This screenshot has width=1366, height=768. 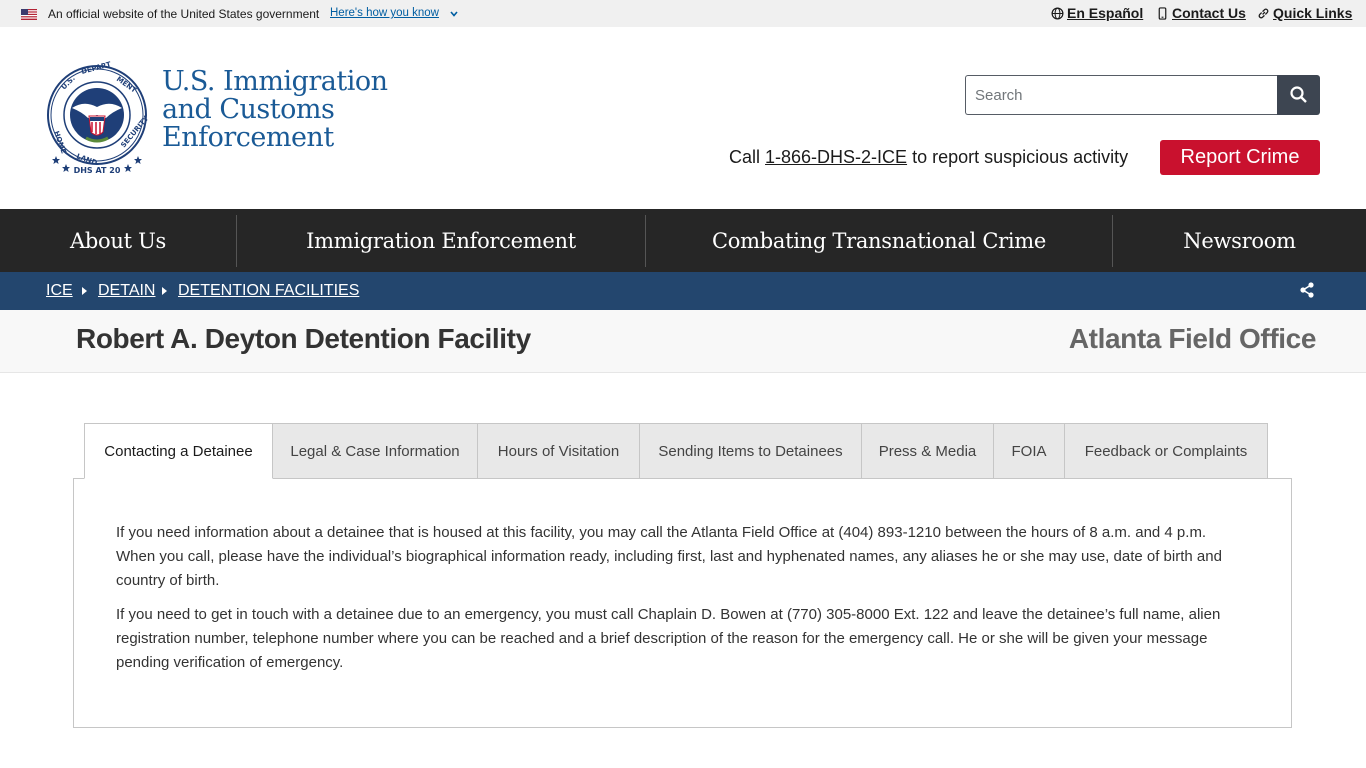 I want to click on nav-item-immigration-enforcement: Immigration Enforcement, so click(x=441, y=240).